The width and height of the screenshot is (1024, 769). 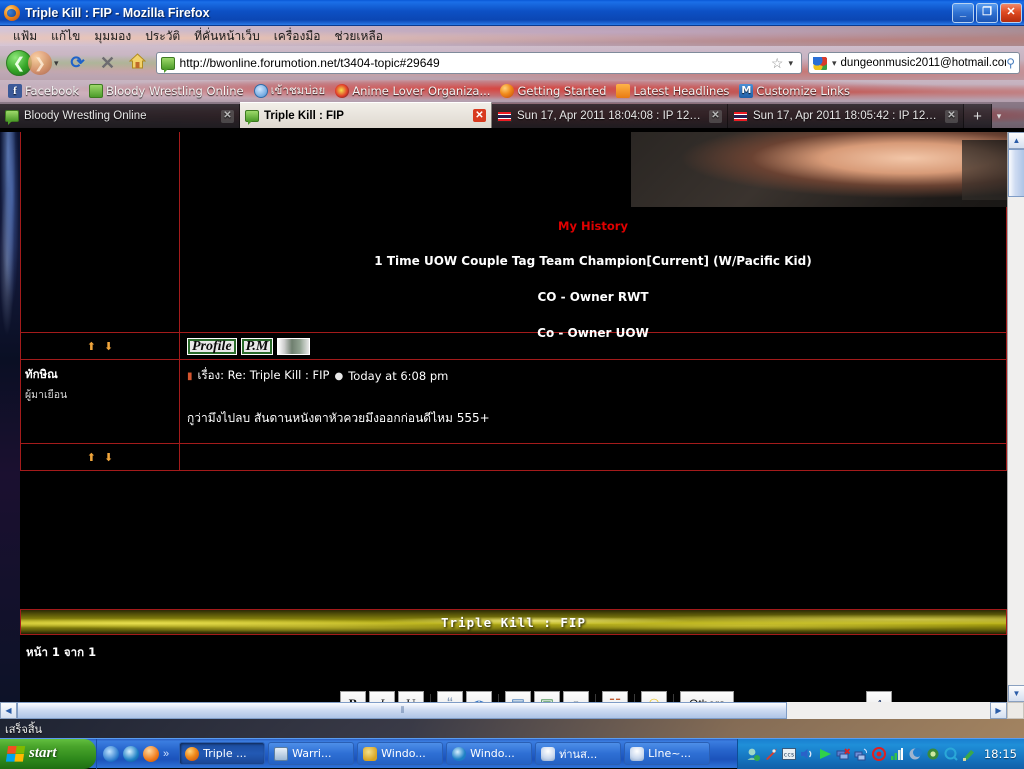 I want to click on scroll-down-button: ▼, so click(x=1016, y=693).